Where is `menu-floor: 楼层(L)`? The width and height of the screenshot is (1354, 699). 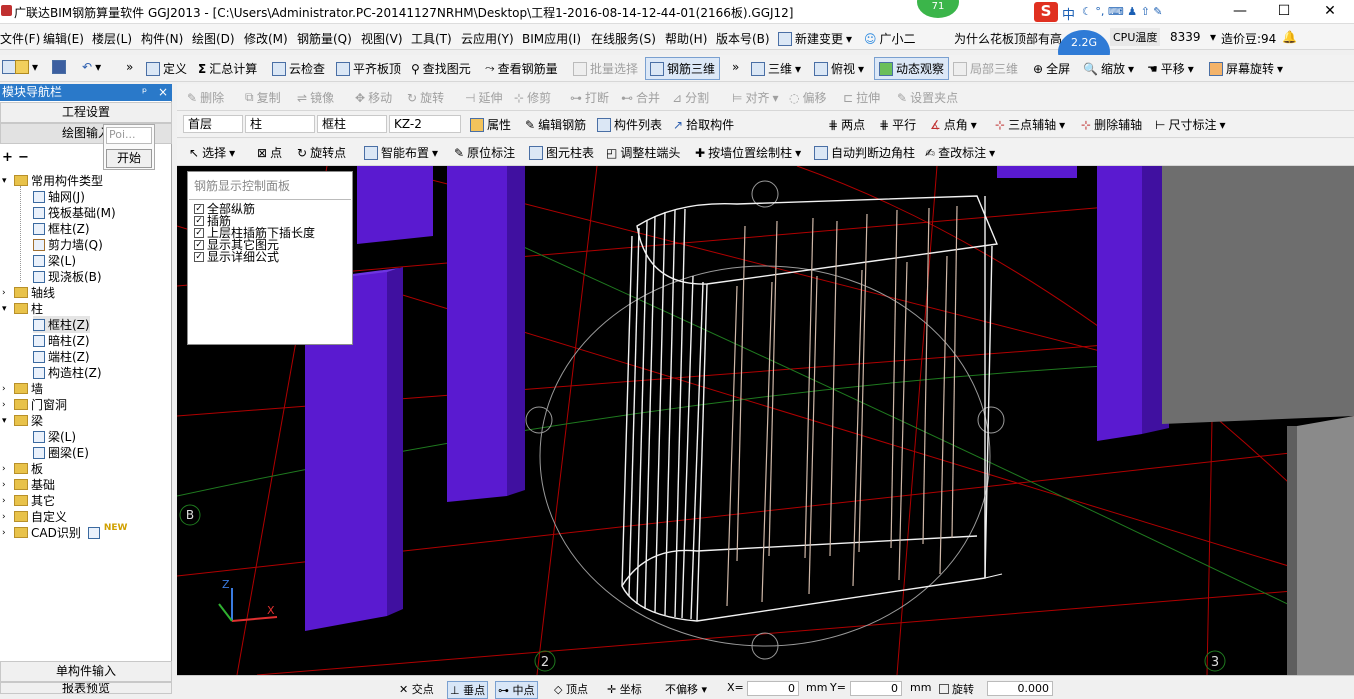
menu-floor: 楼层(L) is located at coordinates (112, 38).